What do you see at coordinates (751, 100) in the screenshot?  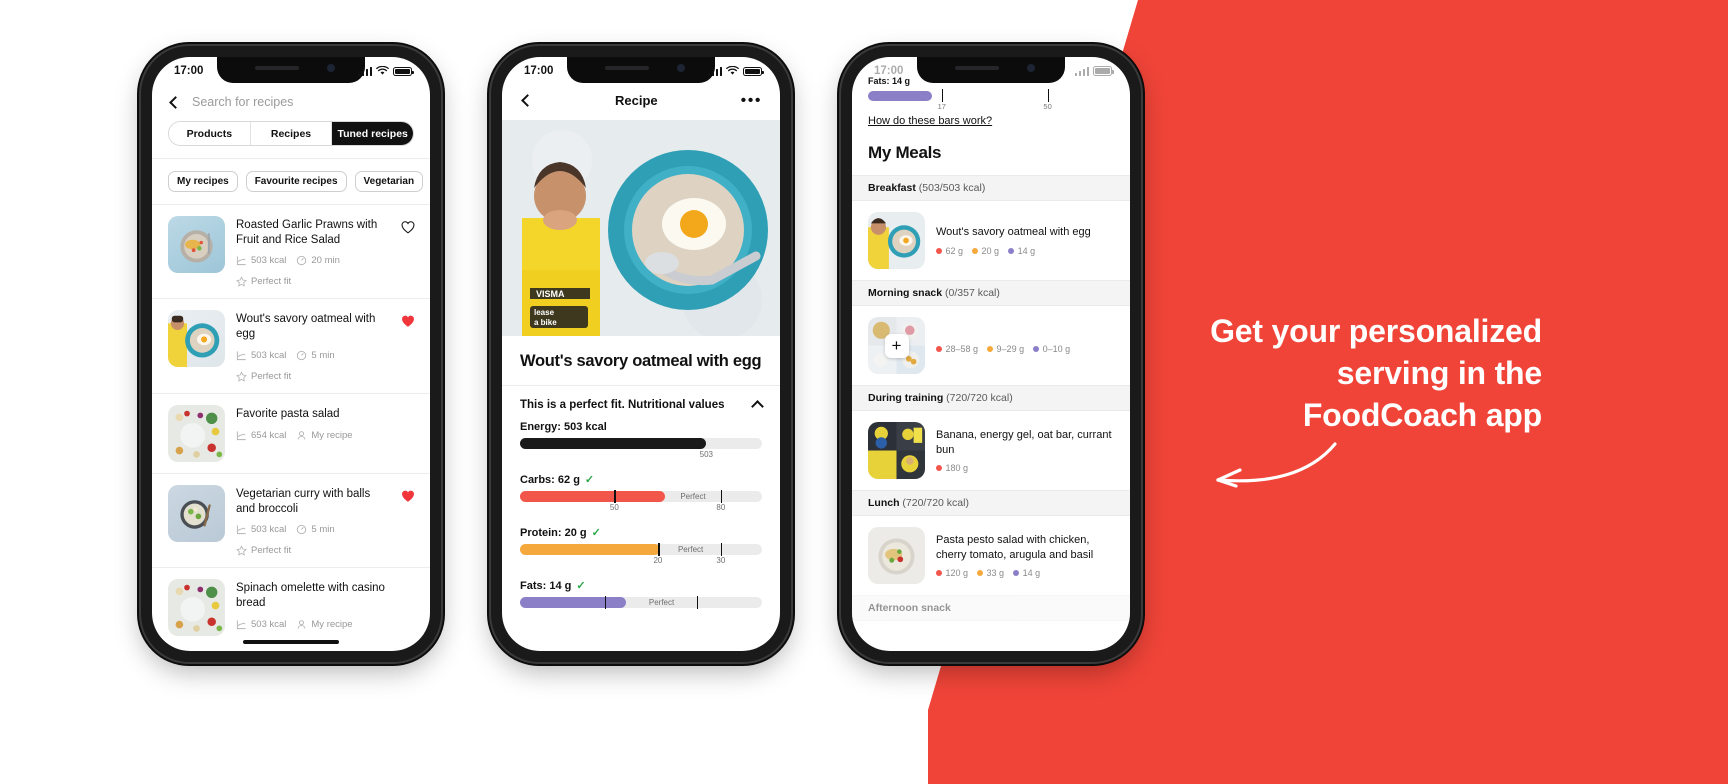 I see `more-horizontal-icon: •••` at bounding box center [751, 100].